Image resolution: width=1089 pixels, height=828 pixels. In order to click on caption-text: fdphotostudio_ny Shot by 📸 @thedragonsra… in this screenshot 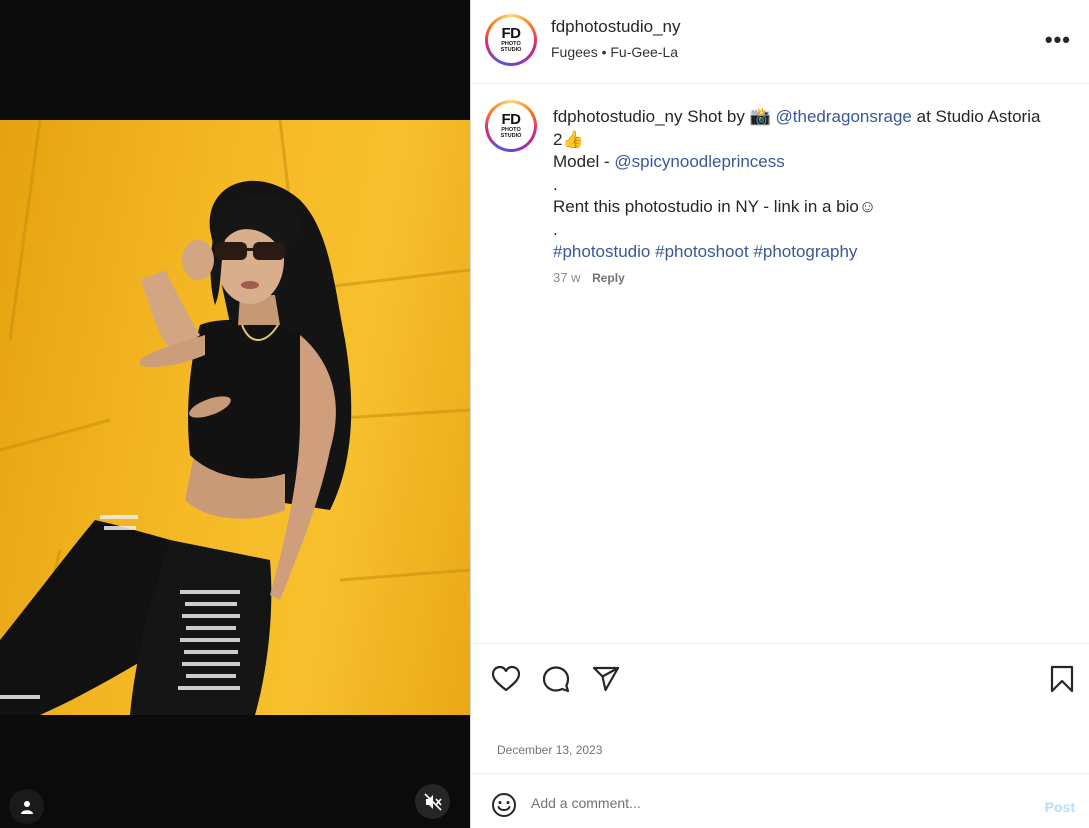, I will do `click(803, 196)`.